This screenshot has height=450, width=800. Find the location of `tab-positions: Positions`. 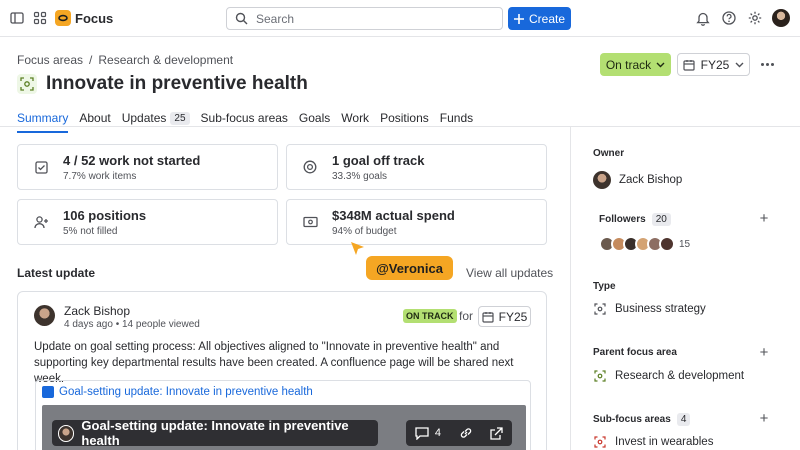

tab-positions: Positions is located at coordinates (404, 118).